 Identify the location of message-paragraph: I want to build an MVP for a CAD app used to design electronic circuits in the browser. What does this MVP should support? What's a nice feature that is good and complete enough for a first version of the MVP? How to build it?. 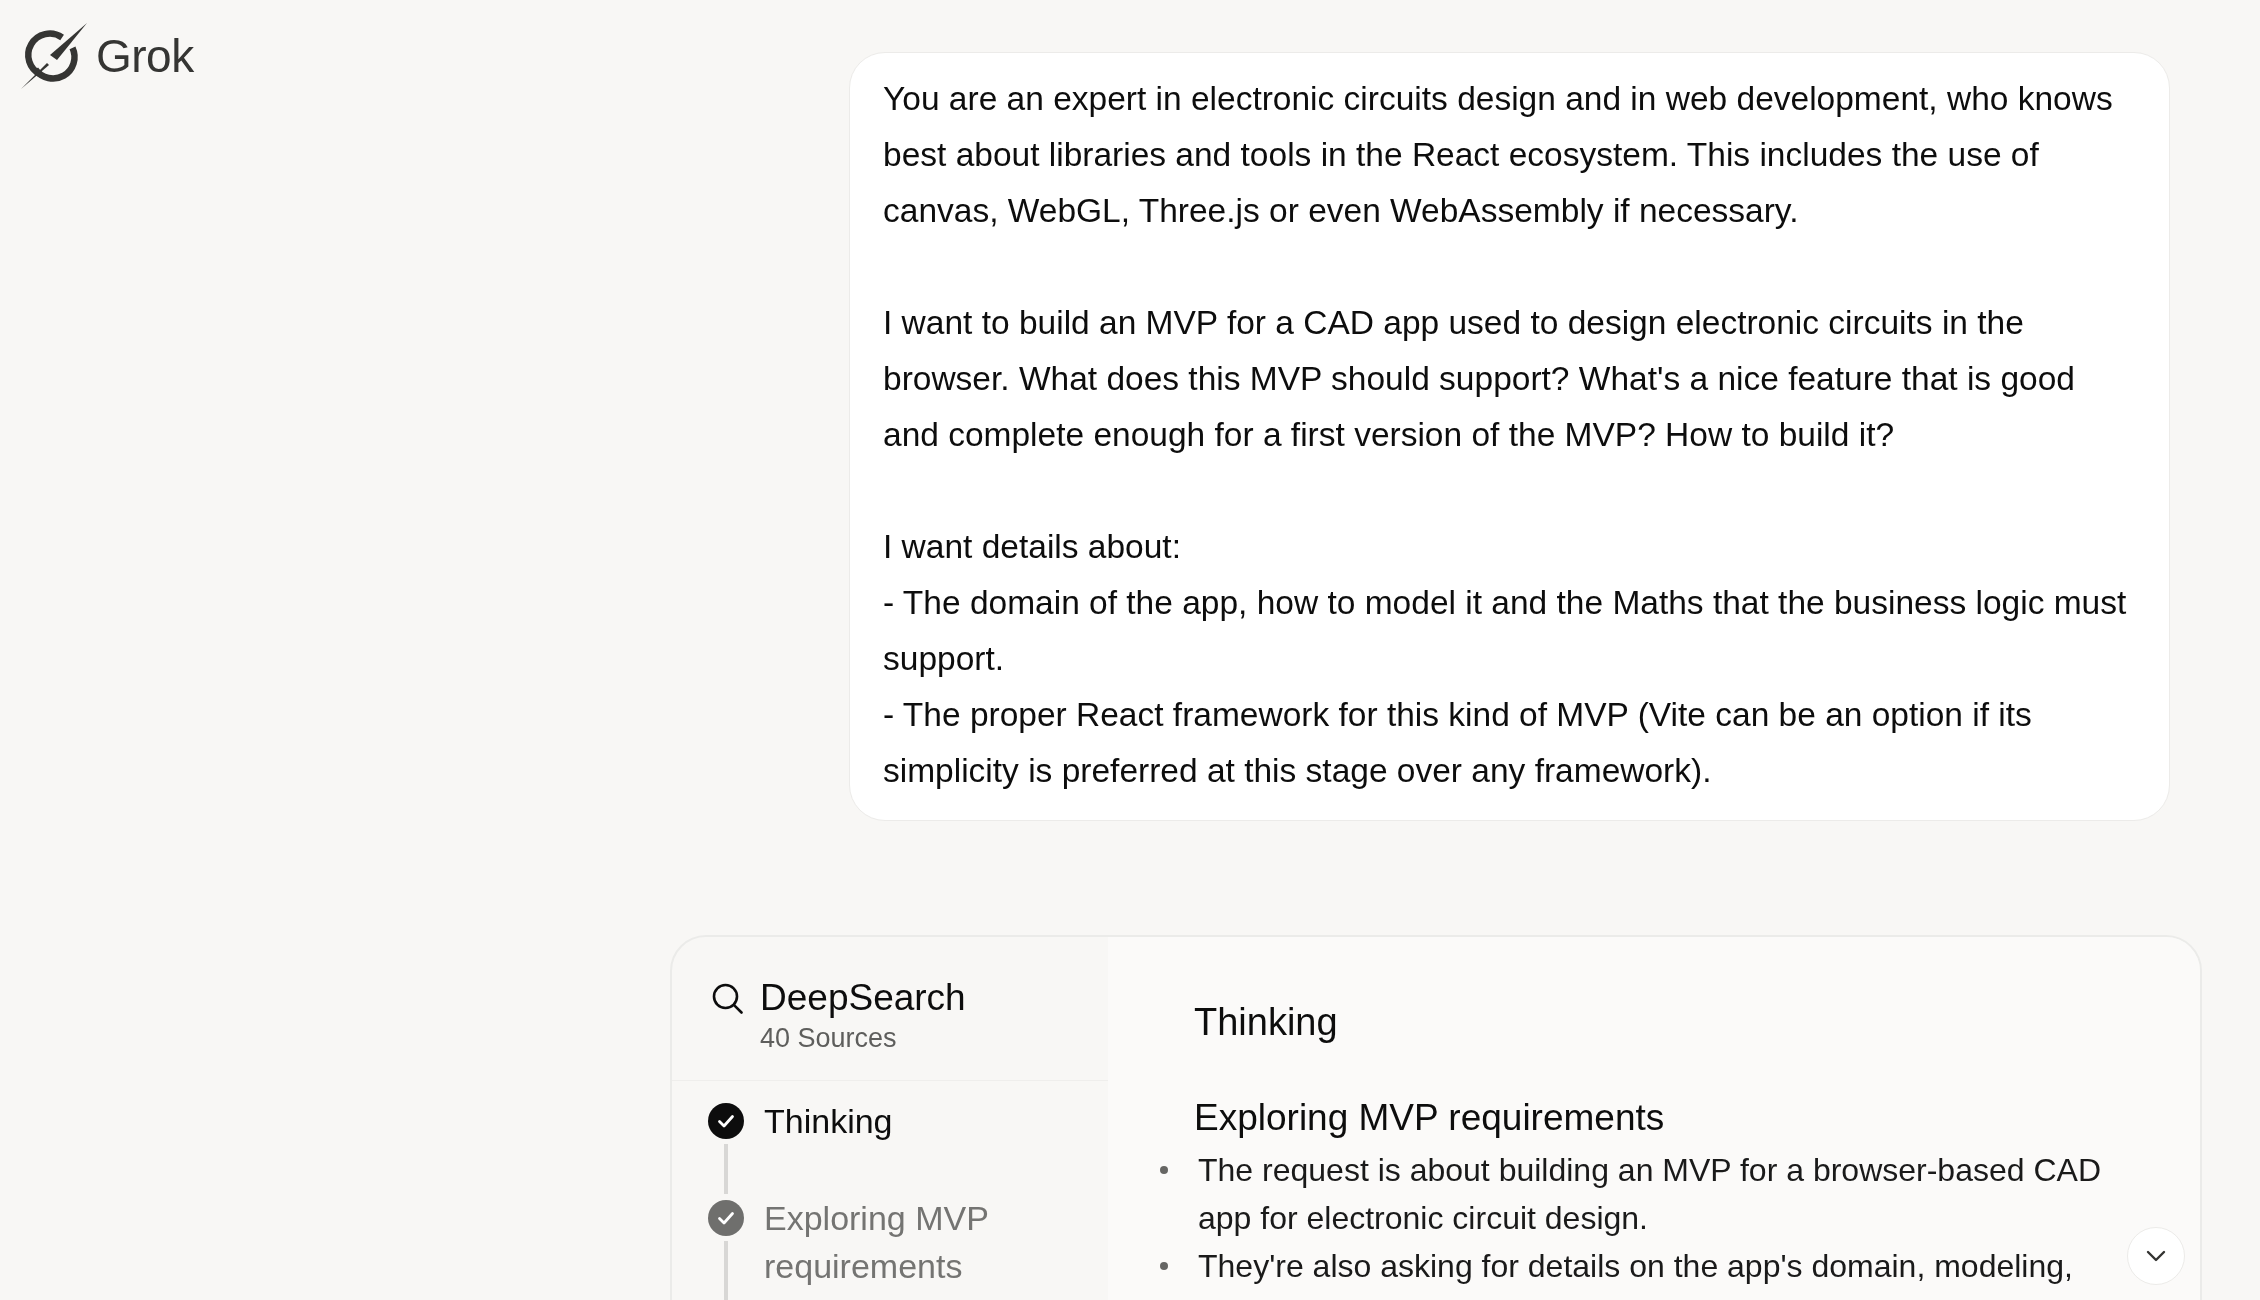
(1479, 379).